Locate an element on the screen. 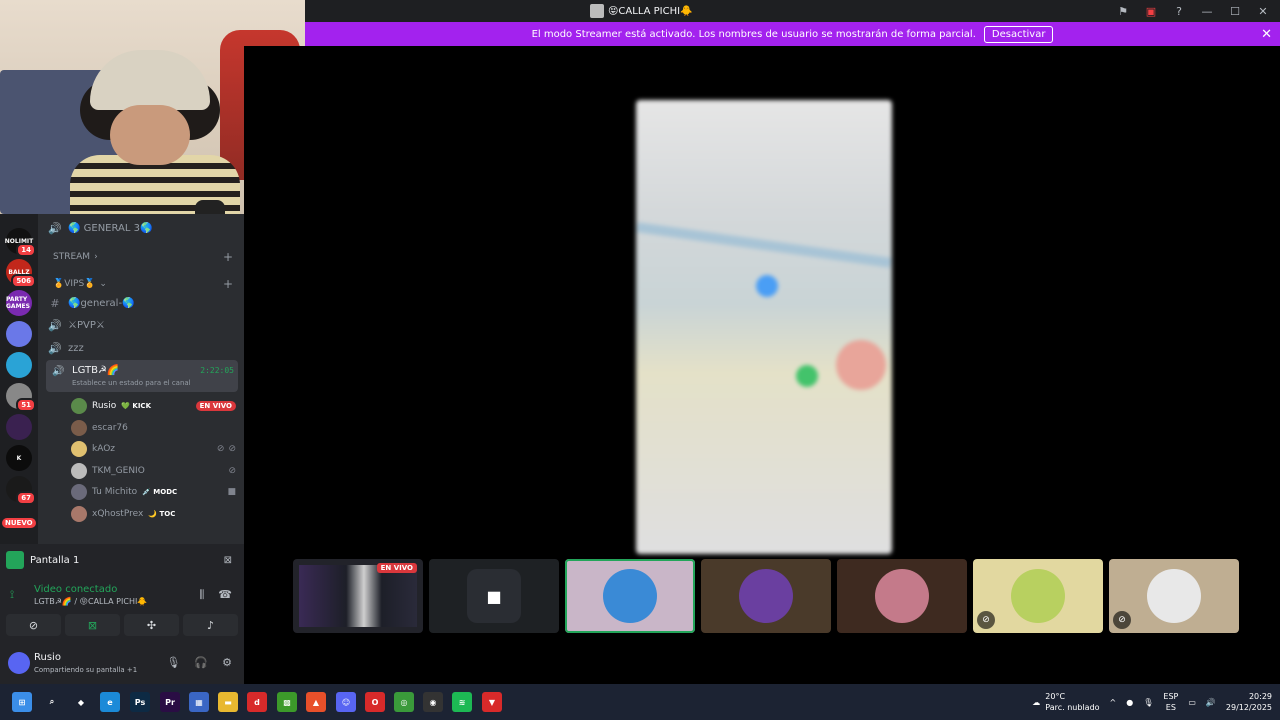  screen-icon: ▣ is located at coordinates (1151, 11).